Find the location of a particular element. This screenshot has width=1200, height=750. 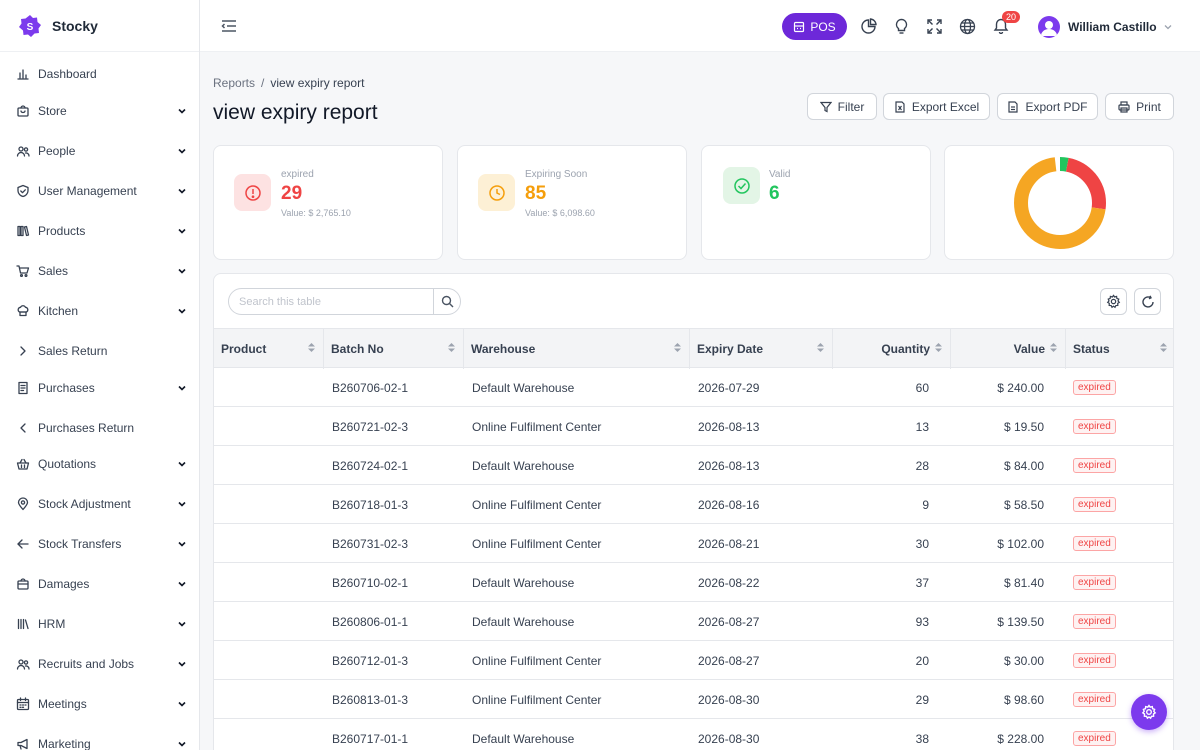

sidebar-item-dashboard: Dashboard is located at coordinates (99, 74).